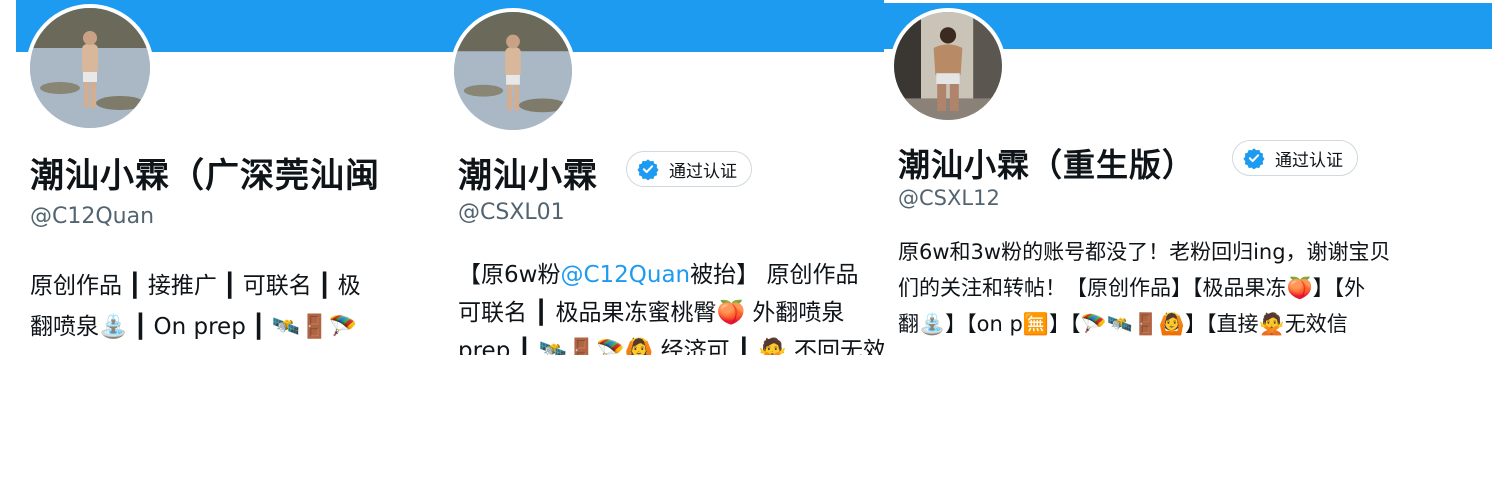  What do you see at coordinates (511, 212) in the screenshot?
I see `handle: @CSXL01` at bounding box center [511, 212].